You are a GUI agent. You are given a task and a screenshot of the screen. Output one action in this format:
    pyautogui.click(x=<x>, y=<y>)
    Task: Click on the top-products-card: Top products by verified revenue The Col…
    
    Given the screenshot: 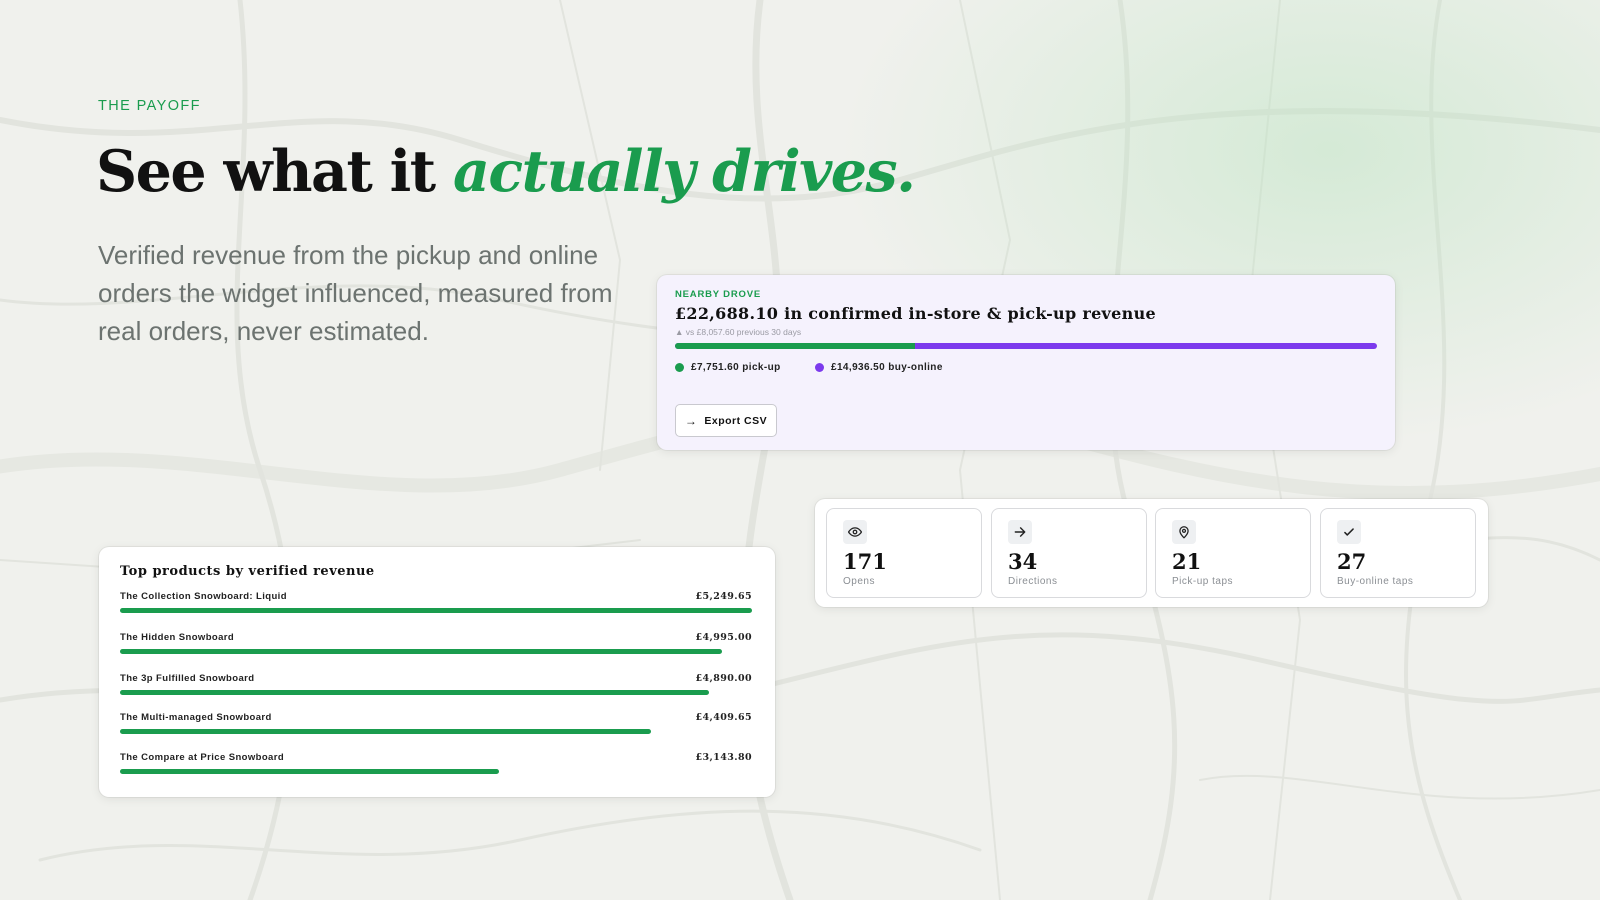 What is the action you would take?
    pyautogui.click(x=437, y=672)
    